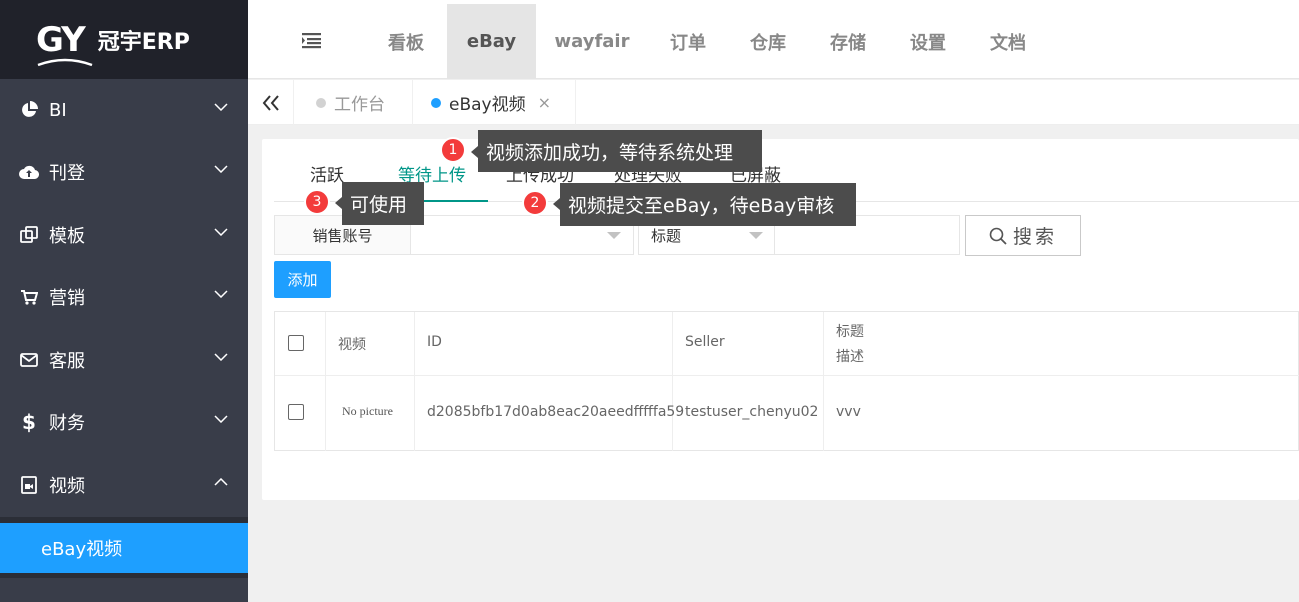 The image size is (1299, 602). What do you see at coordinates (67, 236) in the screenshot?
I see `sidebar-item-label: 模板` at bounding box center [67, 236].